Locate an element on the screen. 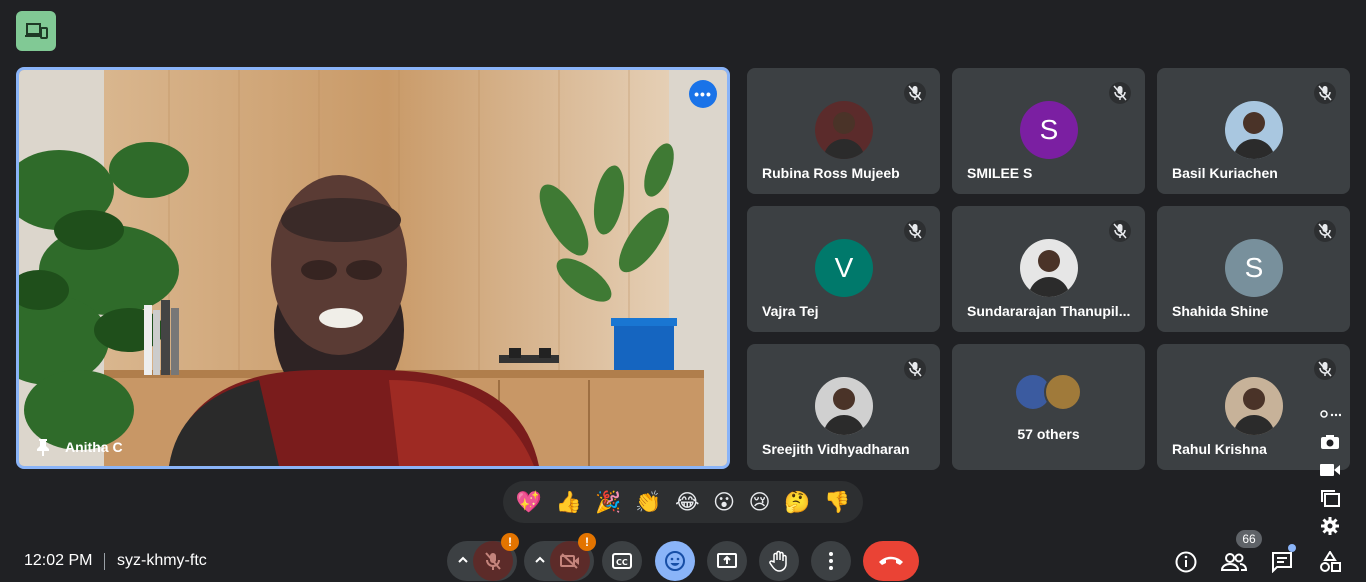 The image size is (1366, 582). reaction-clapping: 👏 is located at coordinates (648, 502).